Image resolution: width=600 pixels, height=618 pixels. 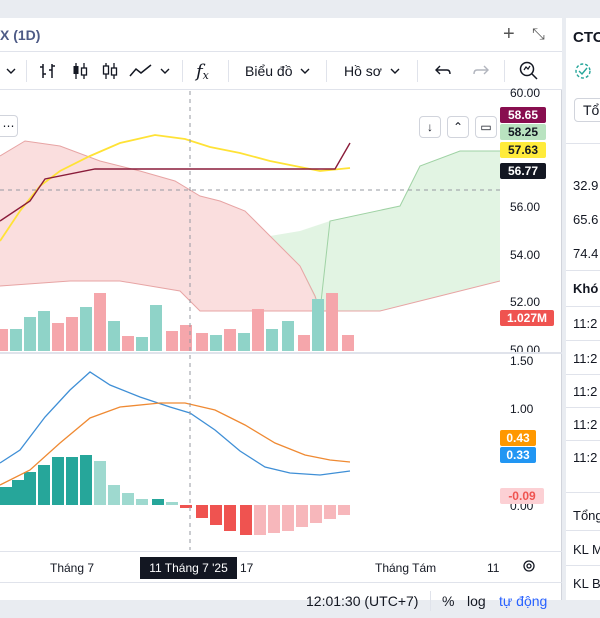 I want to click on chart-type-dropdown: Biểu đồ, so click(x=277, y=71).